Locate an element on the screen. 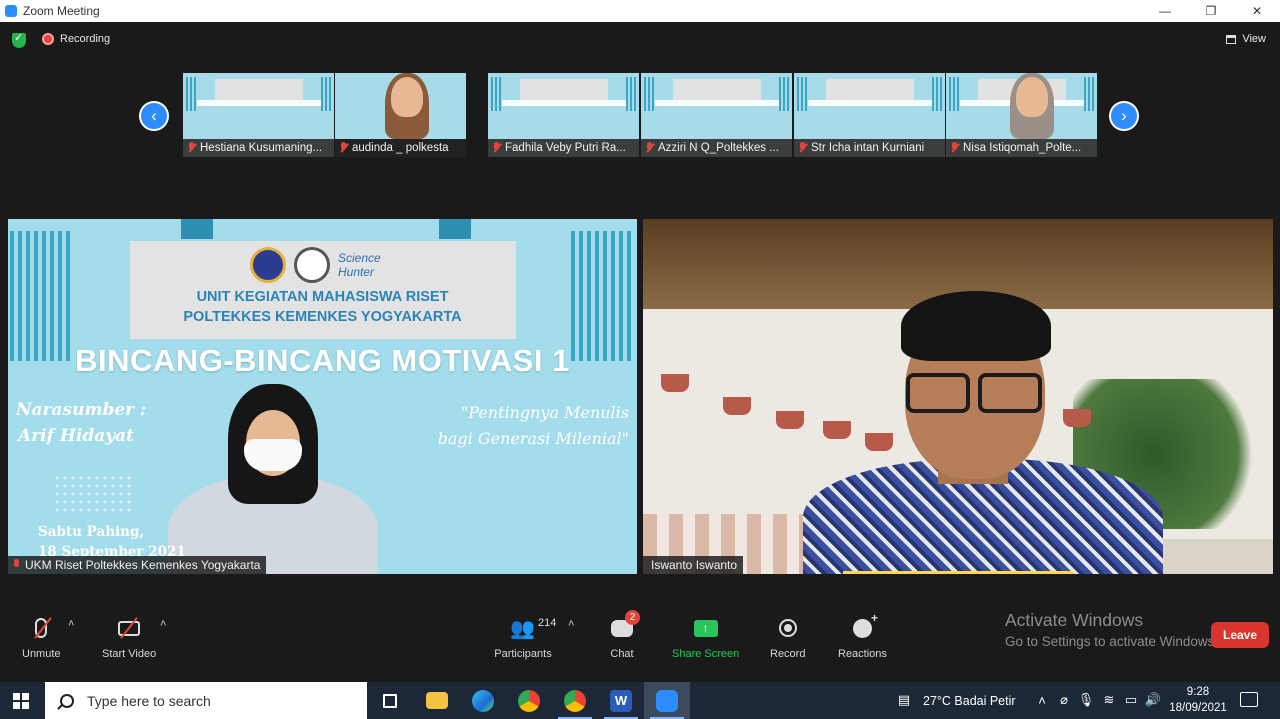 The height and width of the screenshot is (719, 1280). taskbar-clock: 9:28 18/09/2021 is located at coordinates (1198, 700).